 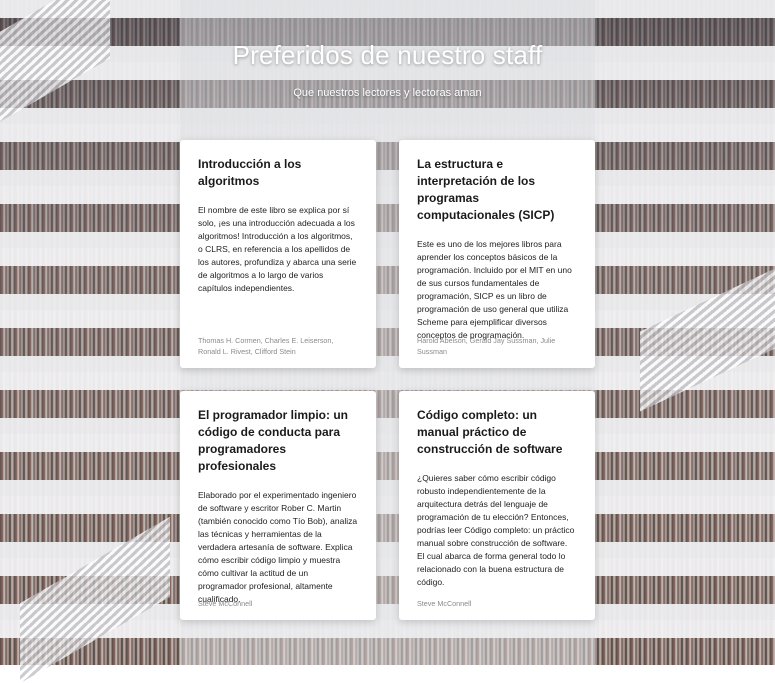 I want to click on book-title: Introducción a los algoritmos, so click(x=250, y=172).